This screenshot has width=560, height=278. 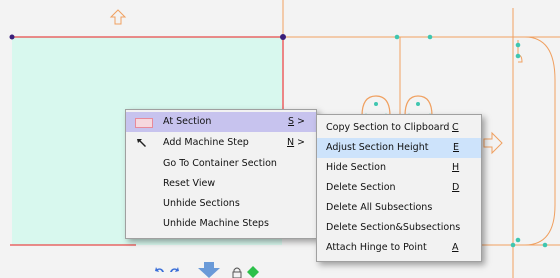 I want to click on menu-item-label: Delete Section, so click(x=361, y=187).